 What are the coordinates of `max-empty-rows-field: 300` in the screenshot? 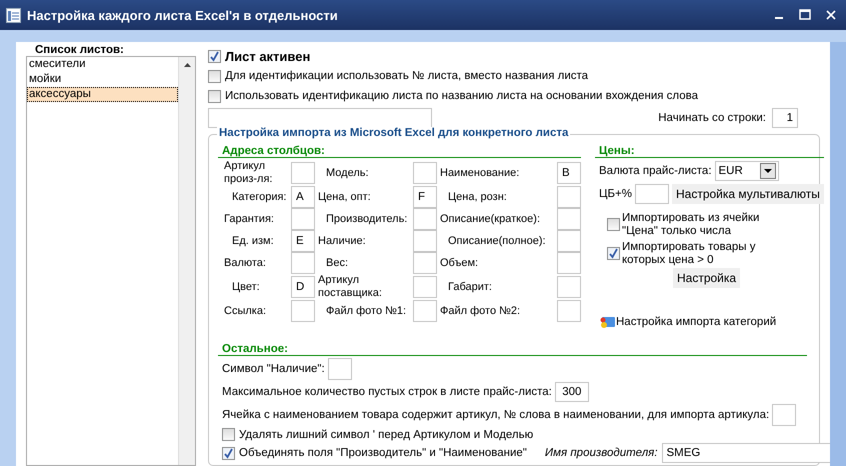 It's located at (571, 392).